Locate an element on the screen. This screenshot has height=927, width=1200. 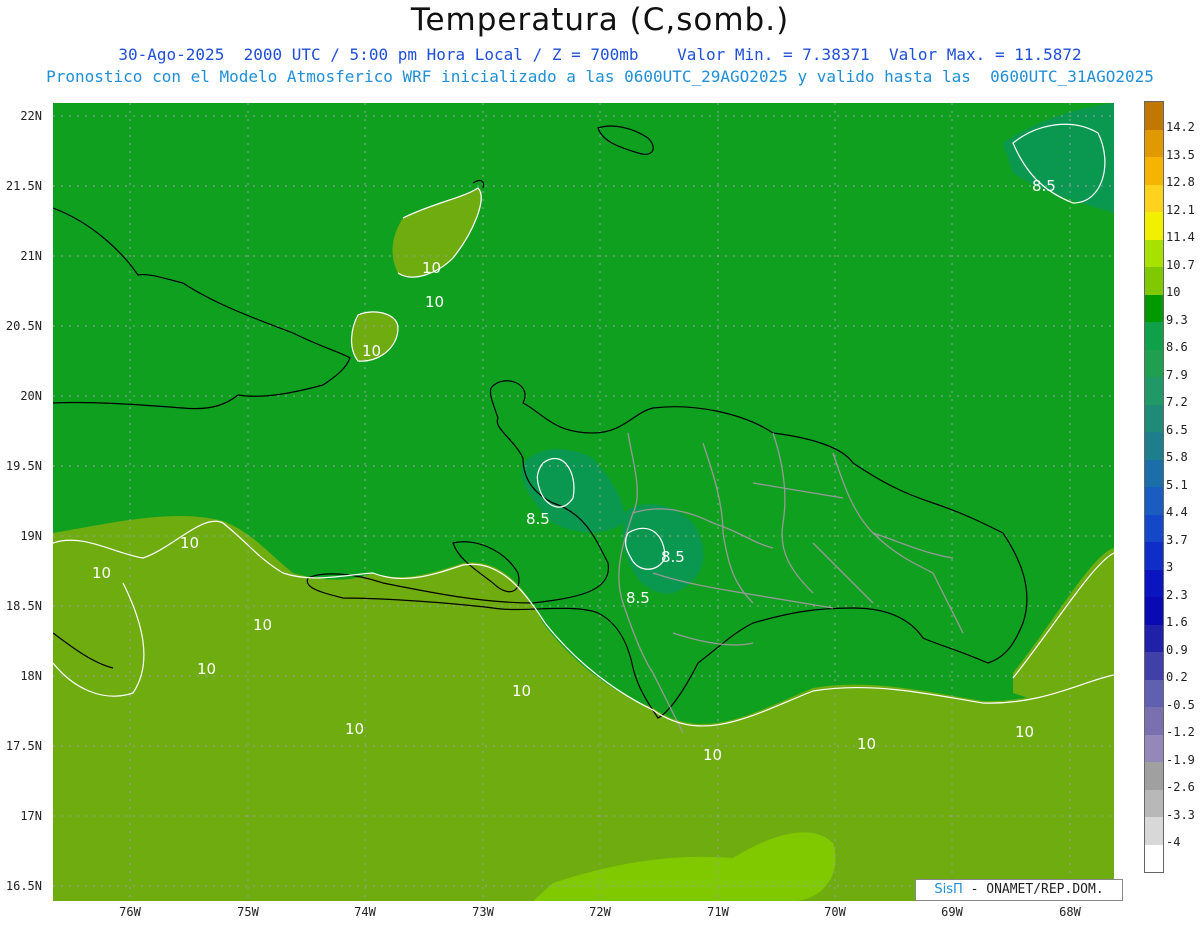
colorbar-label: -4 is located at coordinates (1173, 842).